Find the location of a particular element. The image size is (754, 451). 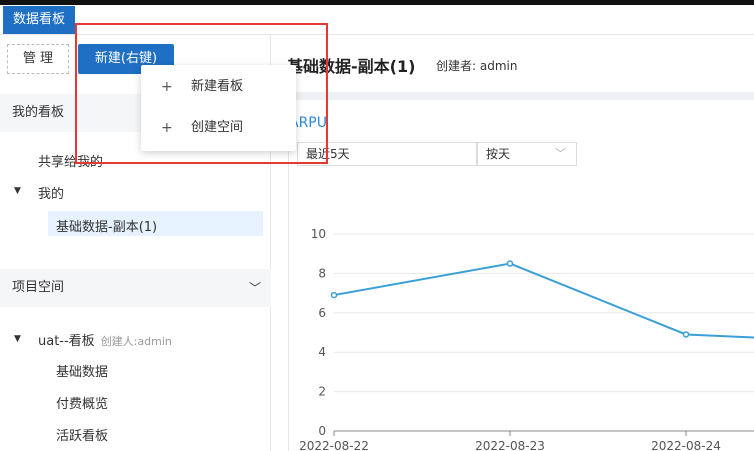

manage-button: 管 理 is located at coordinates (38, 59).